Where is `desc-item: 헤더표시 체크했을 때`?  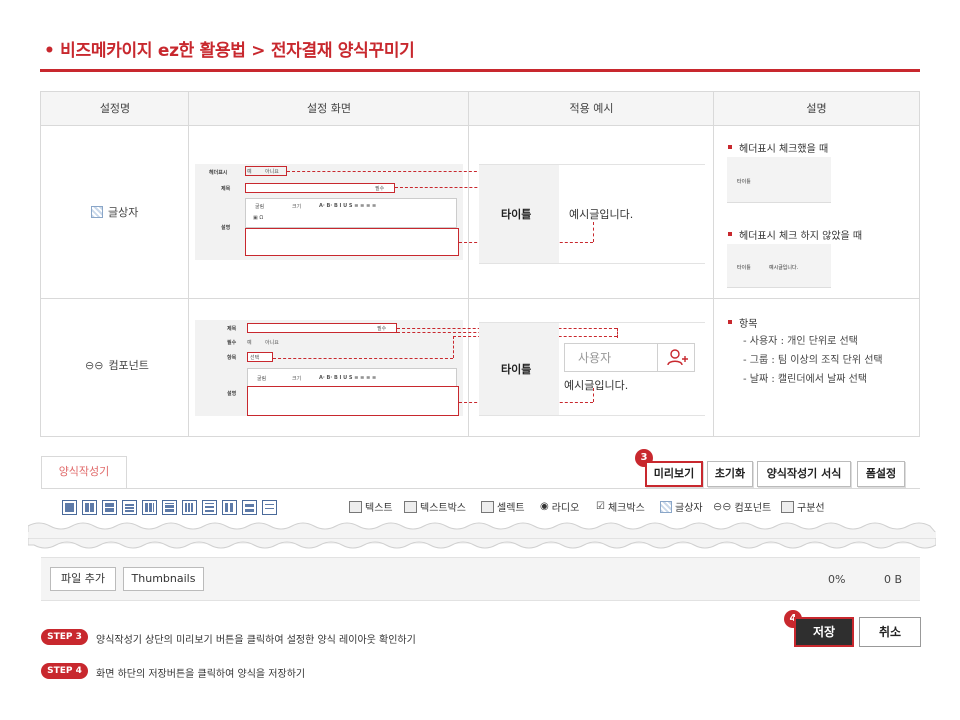
desc-item: 헤더표시 체크했을 때 is located at coordinates (784, 149).